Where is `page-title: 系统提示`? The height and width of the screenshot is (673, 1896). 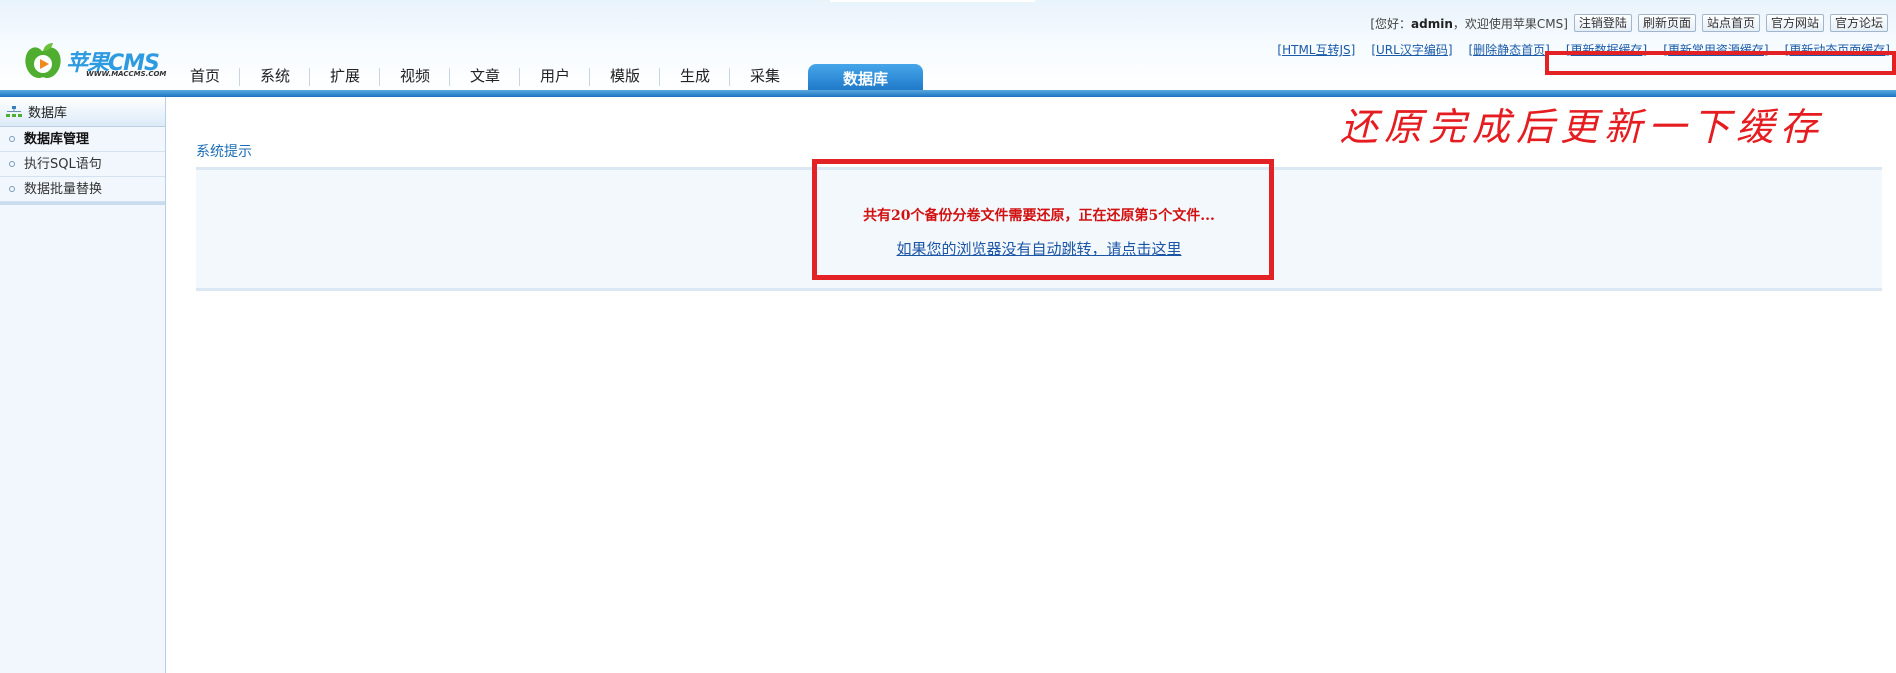 page-title: 系统提示 is located at coordinates (224, 152).